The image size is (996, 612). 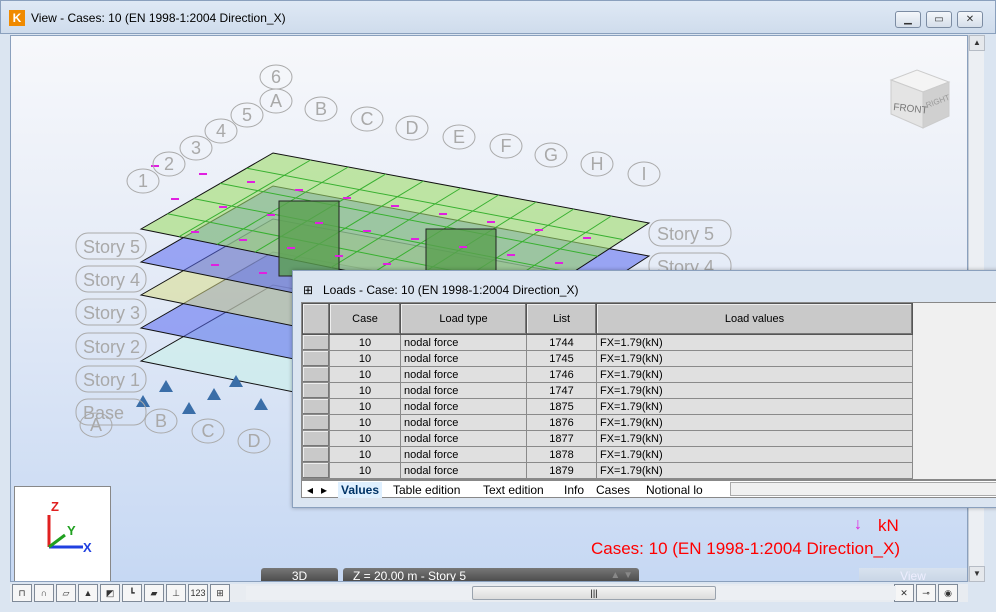 I want to click on view-tool-icon: ◉, so click(x=948, y=593).